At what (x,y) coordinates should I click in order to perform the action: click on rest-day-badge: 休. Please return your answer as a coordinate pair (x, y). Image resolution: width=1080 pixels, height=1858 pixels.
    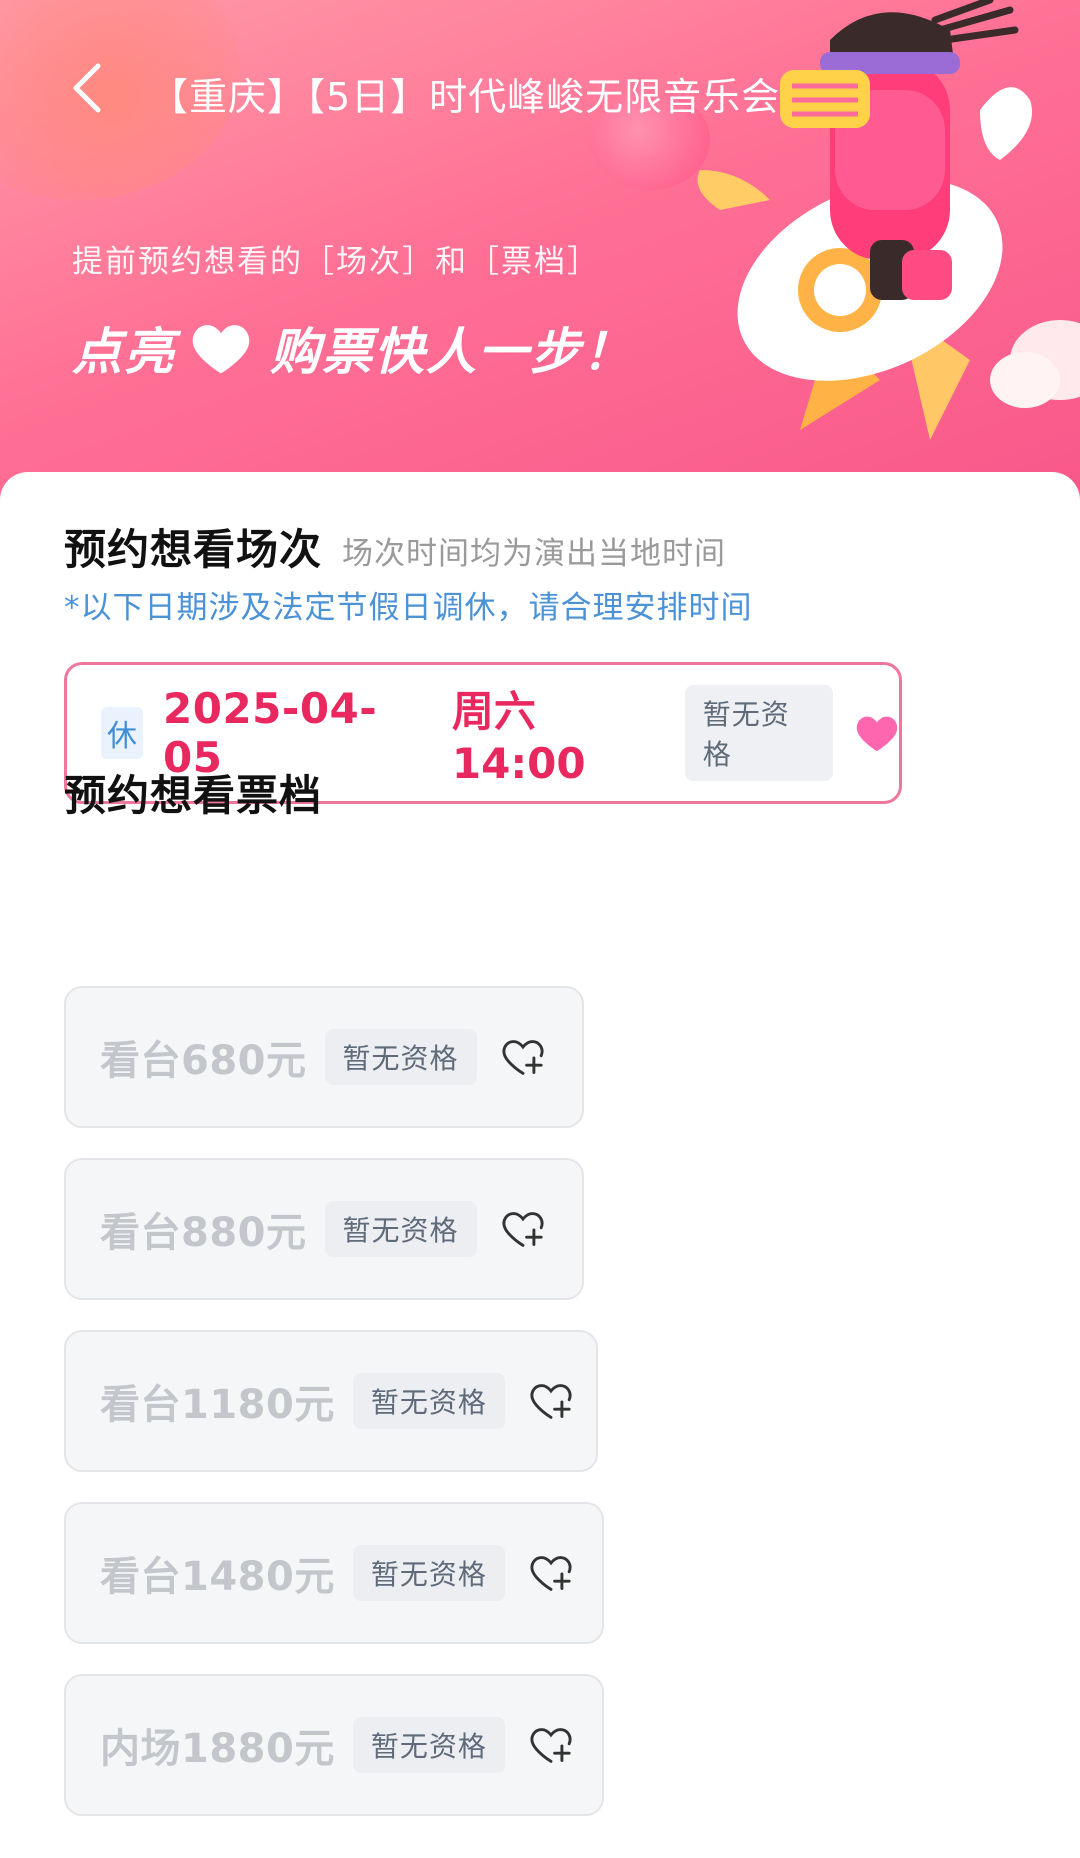
    Looking at the image, I should click on (122, 733).